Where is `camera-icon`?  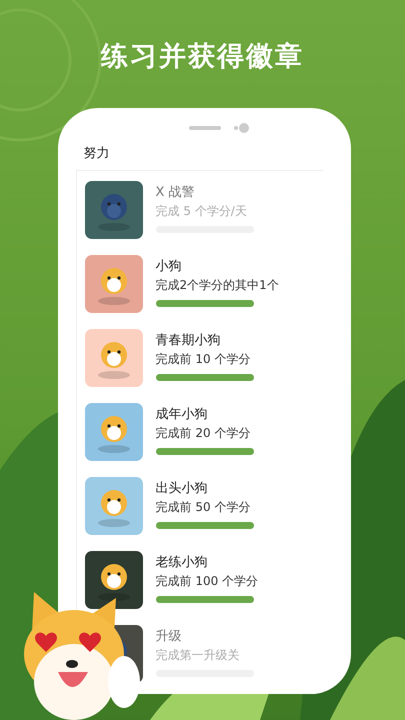
camera-icon is located at coordinates (241, 128).